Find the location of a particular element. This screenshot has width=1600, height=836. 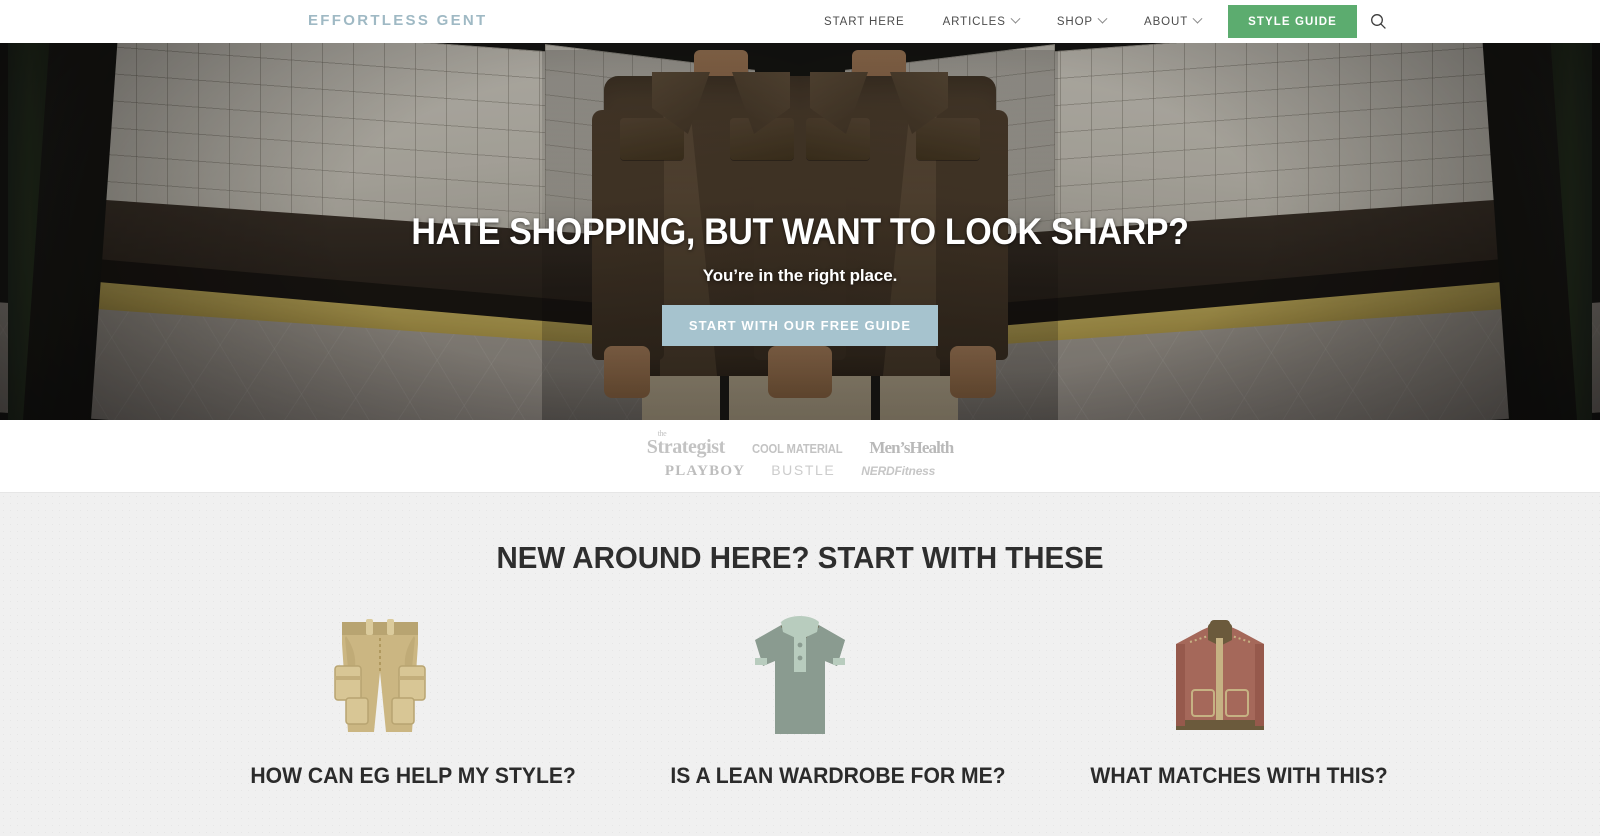

nav-label: ABOUT is located at coordinates (1166, 21).